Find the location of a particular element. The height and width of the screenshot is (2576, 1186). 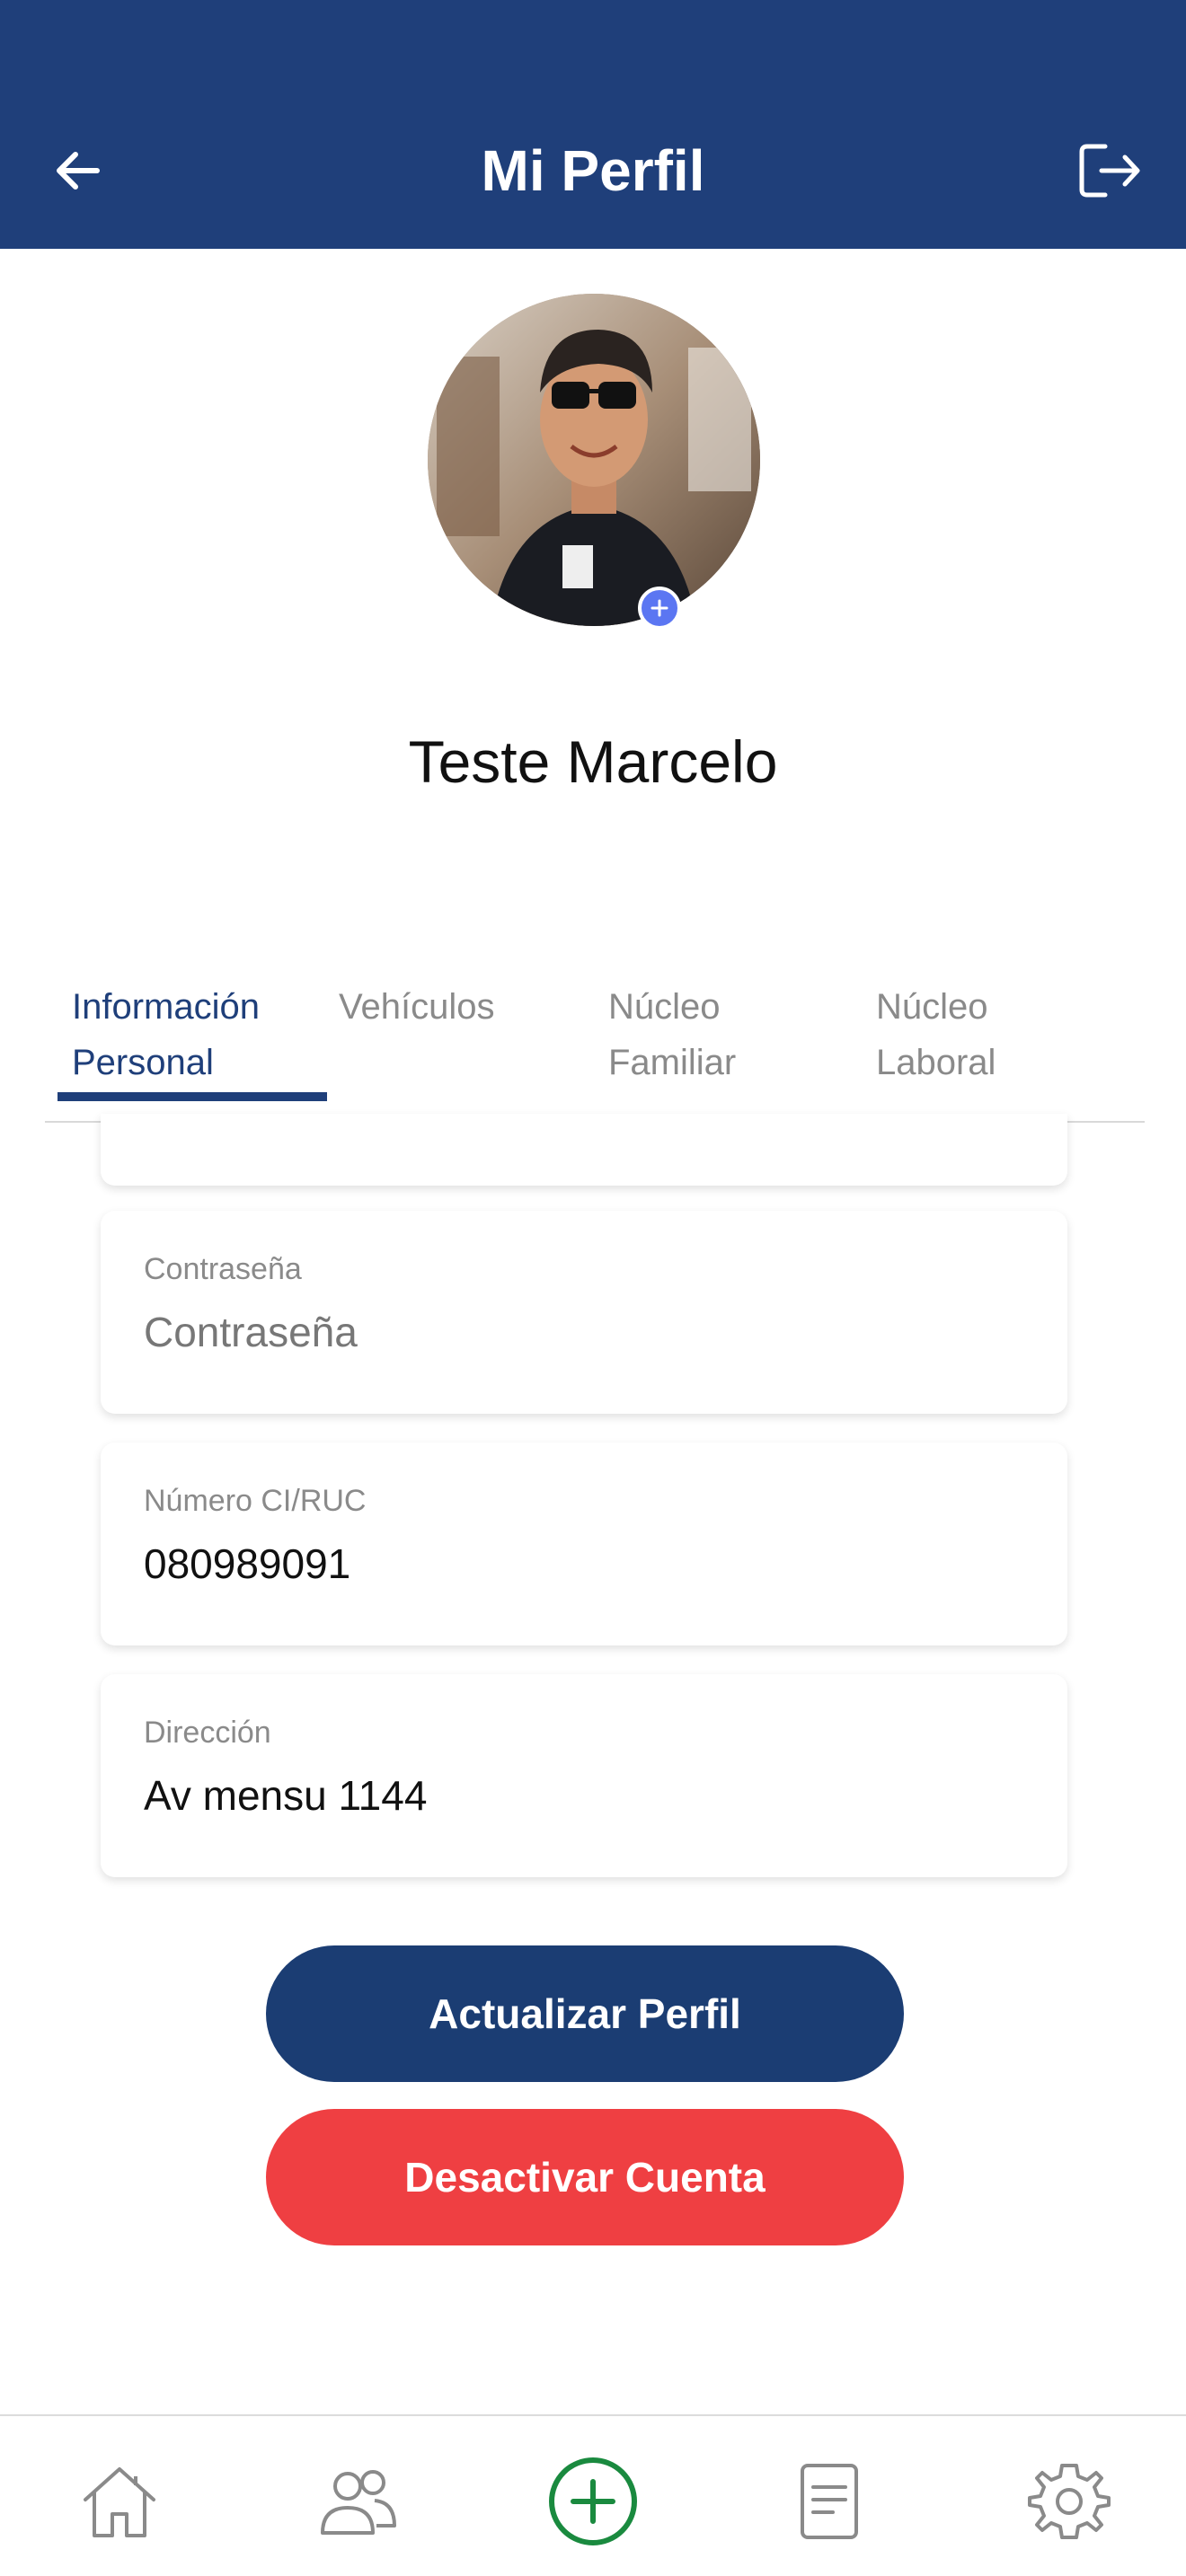

change-photo-button is located at coordinates (659, 608).